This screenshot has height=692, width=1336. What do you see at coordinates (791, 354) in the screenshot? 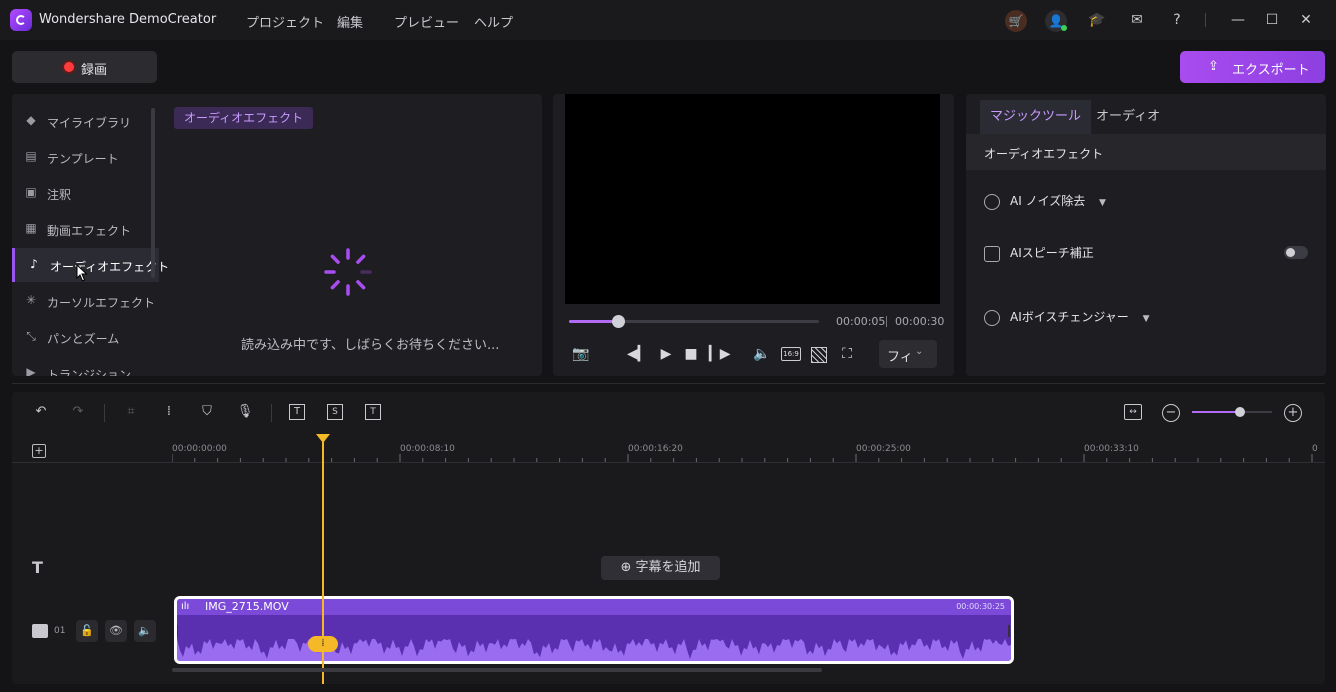
I see `aspect-ratio-button: 16:9` at bounding box center [791, 354].